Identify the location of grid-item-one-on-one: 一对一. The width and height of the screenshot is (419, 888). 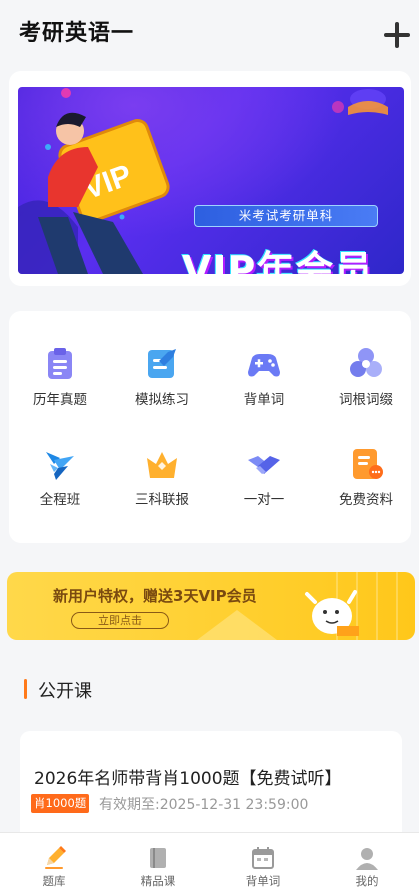
(264, 477).